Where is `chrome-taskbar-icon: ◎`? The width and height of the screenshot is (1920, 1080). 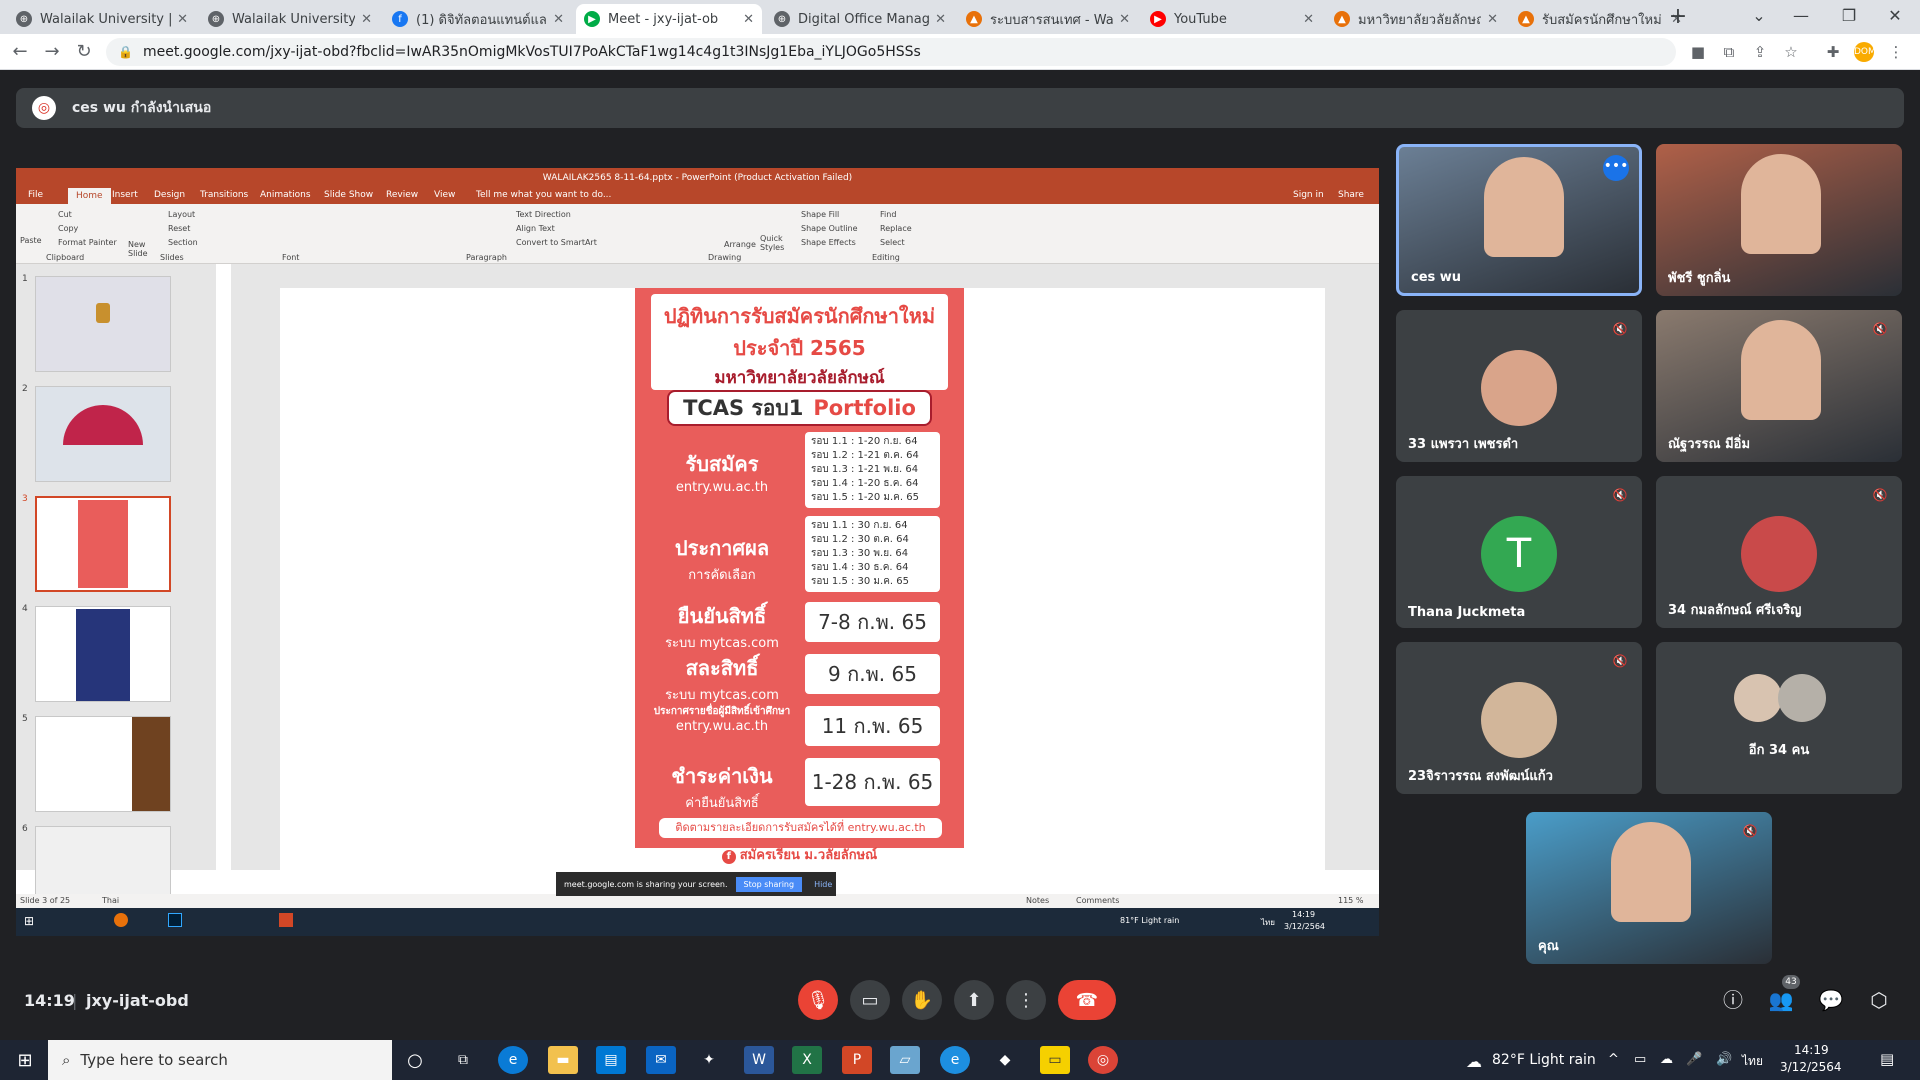 chrome-taskbar-icon: ◎ is located at coordinates (1103, 1060).